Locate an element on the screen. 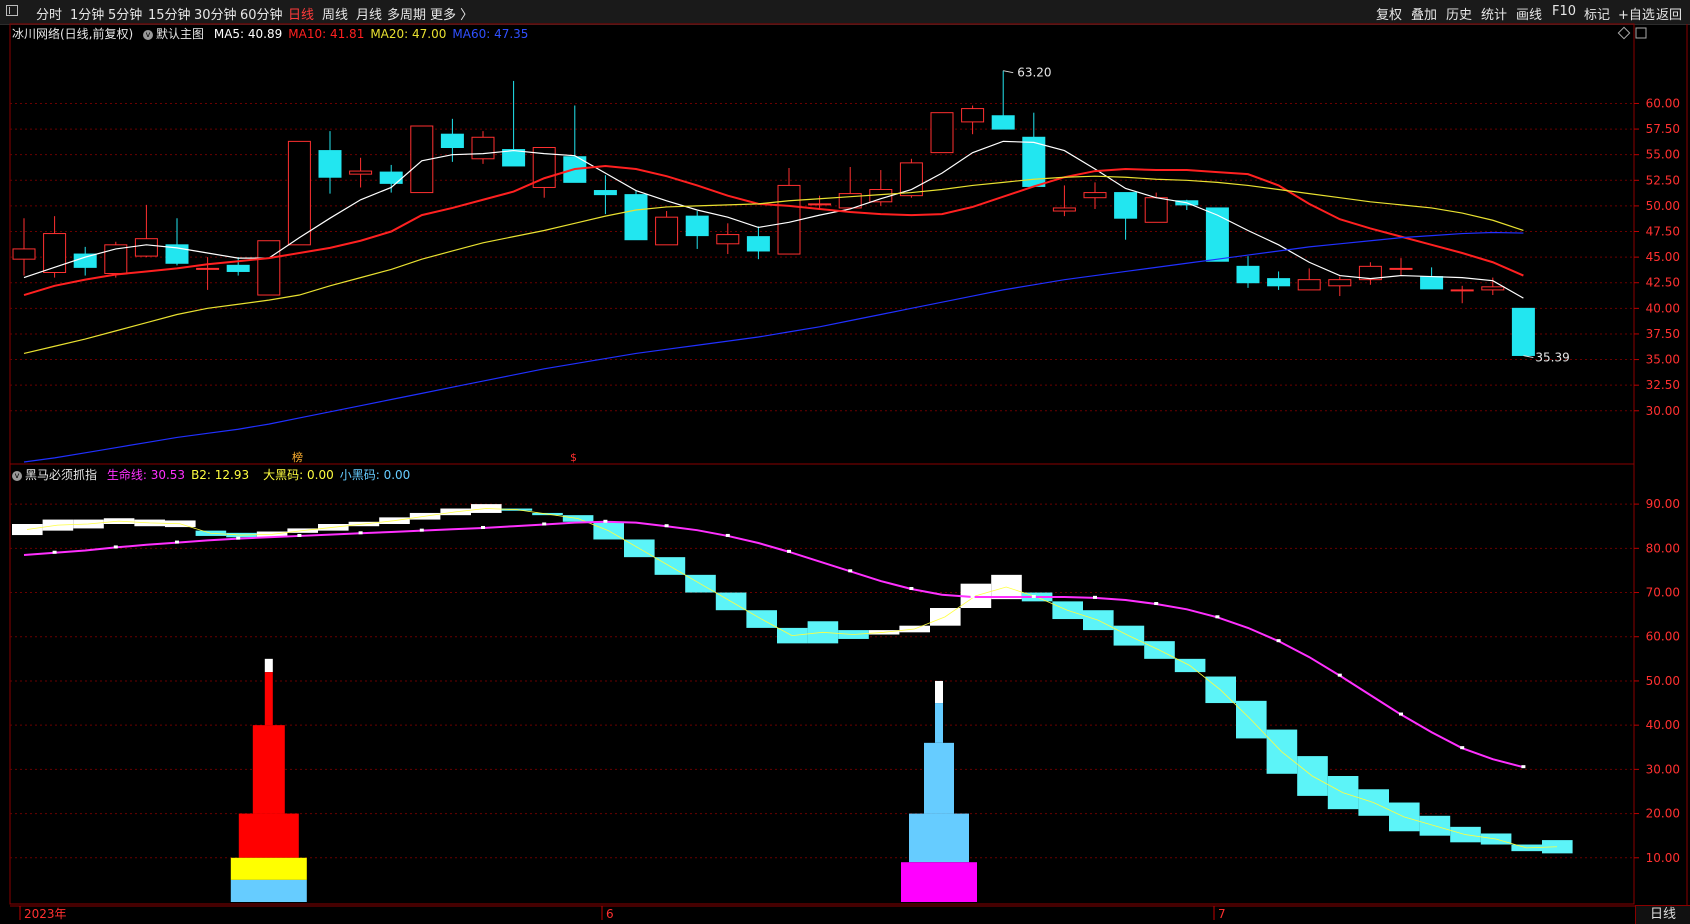 The image size is (1690, 924). signal-red-step is located at coordinates (268, 769).